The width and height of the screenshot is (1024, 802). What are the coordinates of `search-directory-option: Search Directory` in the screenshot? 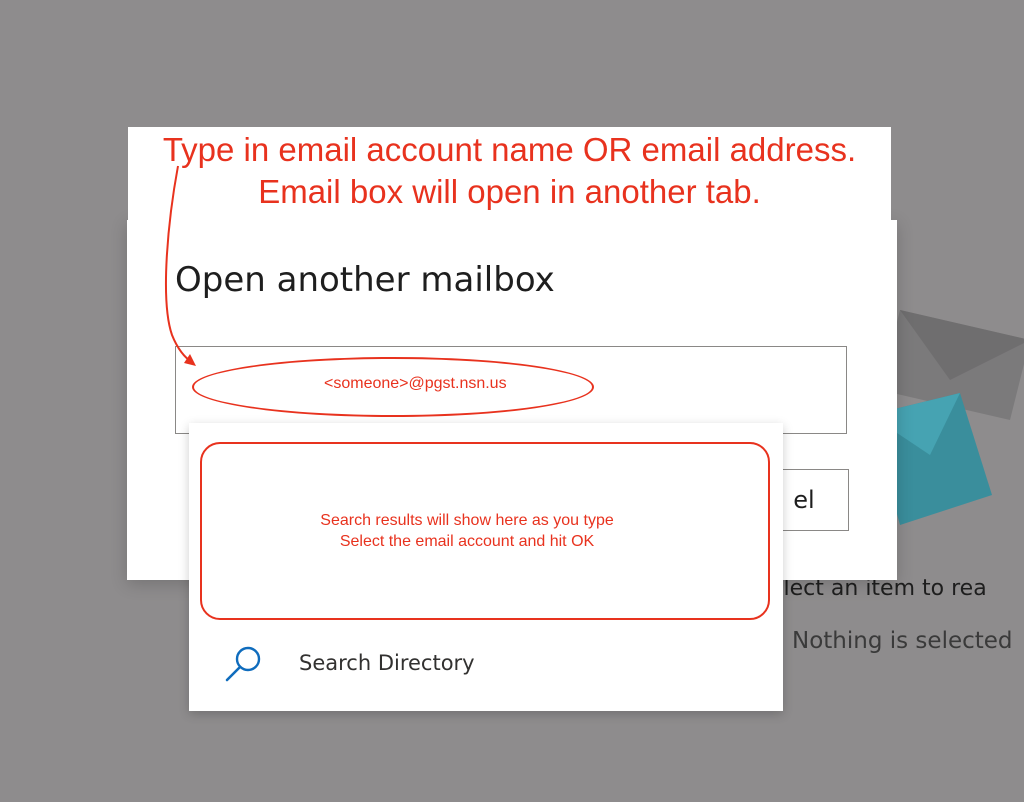 It's located at (486, 667).